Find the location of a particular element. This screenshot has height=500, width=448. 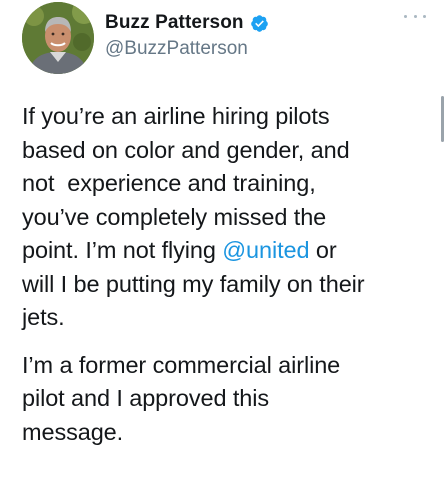

mention-link: @united is located at coordinates (265, 250).